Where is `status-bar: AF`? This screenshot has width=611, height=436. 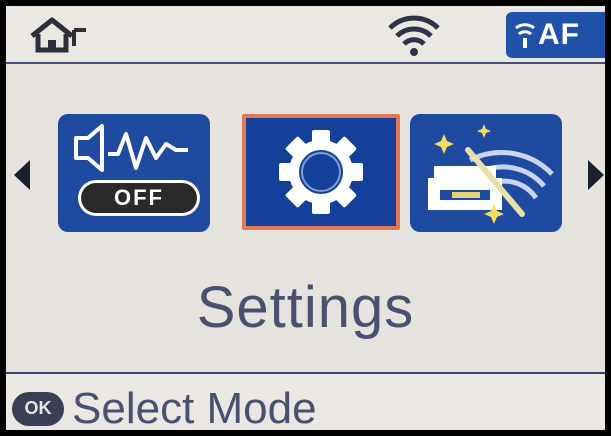
status-bar: AF is located at coordinates (305, 34).